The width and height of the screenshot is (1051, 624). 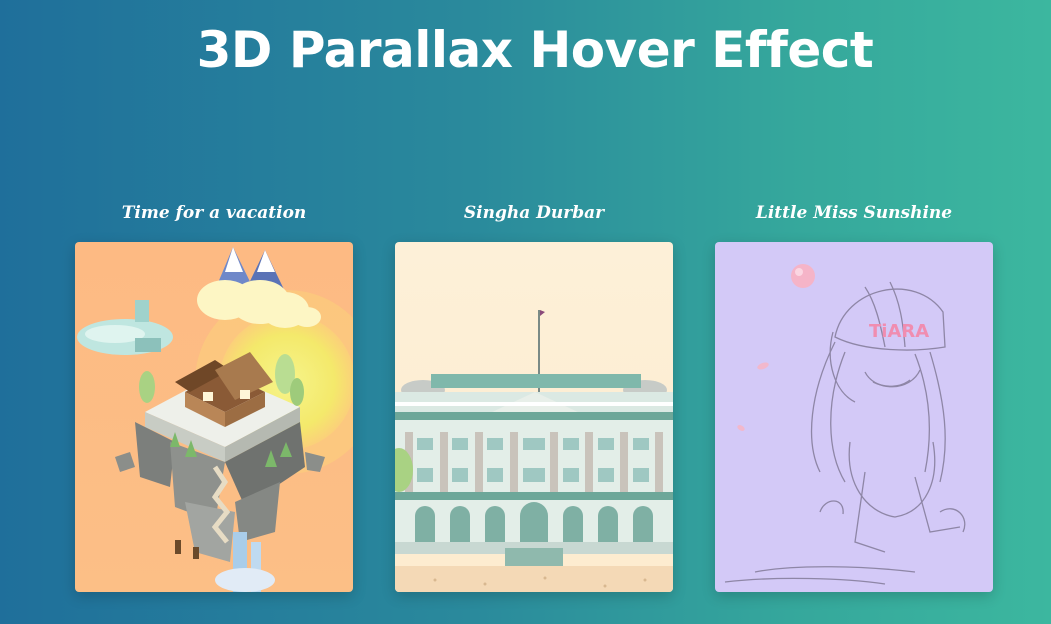 I want to click on character-sketch-illustration: TiARA, so click(x=854, y=417).